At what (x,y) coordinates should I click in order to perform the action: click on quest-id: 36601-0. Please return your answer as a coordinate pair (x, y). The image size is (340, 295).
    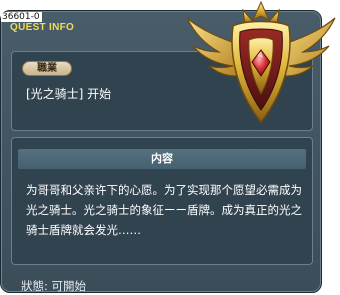
    Looking at the image, I should click on (21, 17).